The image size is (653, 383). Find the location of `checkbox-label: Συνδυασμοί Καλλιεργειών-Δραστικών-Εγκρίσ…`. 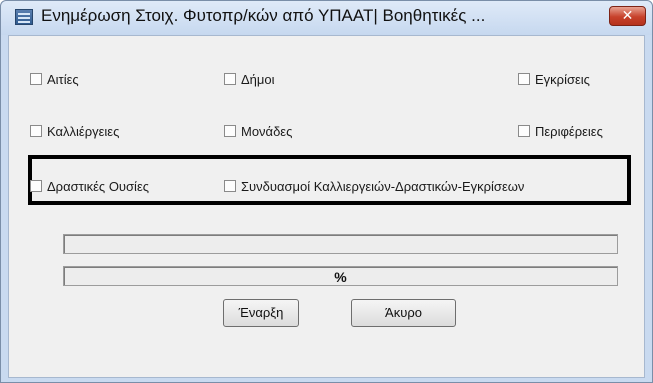

checkbox-label: Συνδυασμοί Καλλιεργειών-Δραστικών-Εγκρίσ… is located at coordinates (383, 186).